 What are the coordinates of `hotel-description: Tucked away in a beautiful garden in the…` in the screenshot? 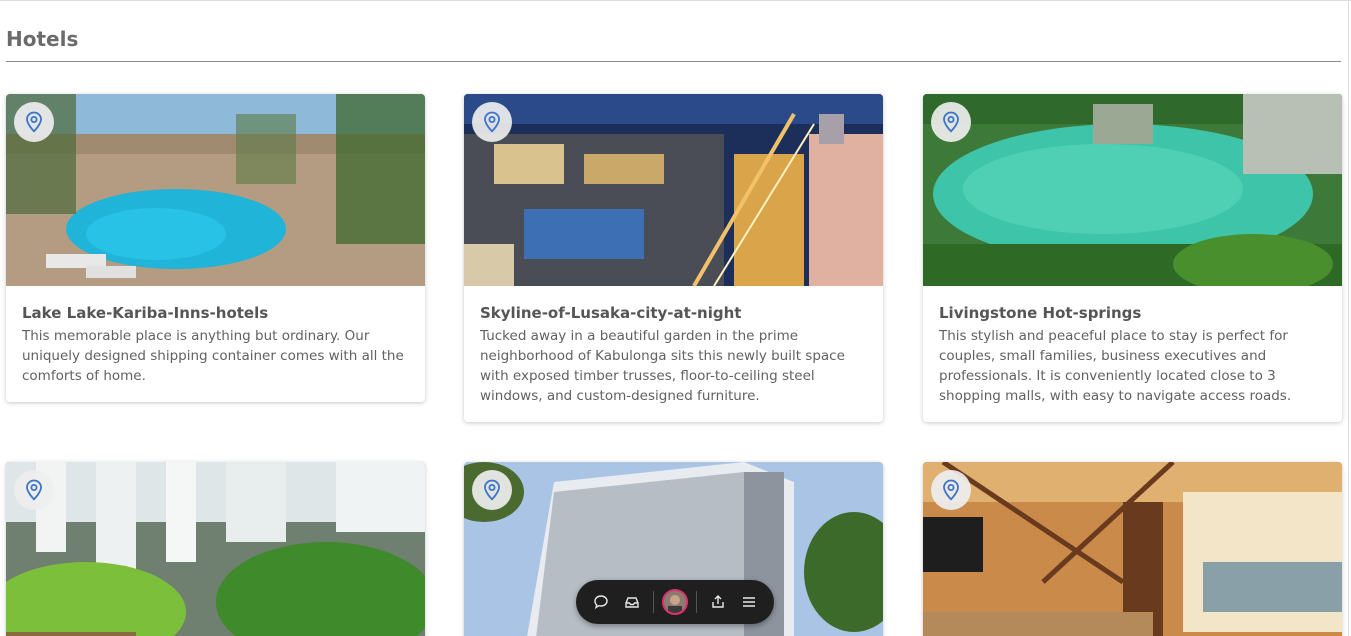 It's located at (662, 366).